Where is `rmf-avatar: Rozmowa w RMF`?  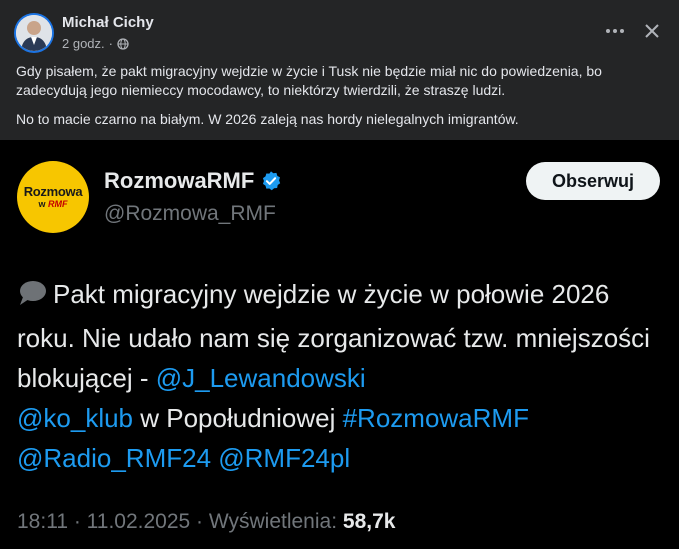 rmf-avatar: Rozmowa w RMF is located at coordinates (53, 197).